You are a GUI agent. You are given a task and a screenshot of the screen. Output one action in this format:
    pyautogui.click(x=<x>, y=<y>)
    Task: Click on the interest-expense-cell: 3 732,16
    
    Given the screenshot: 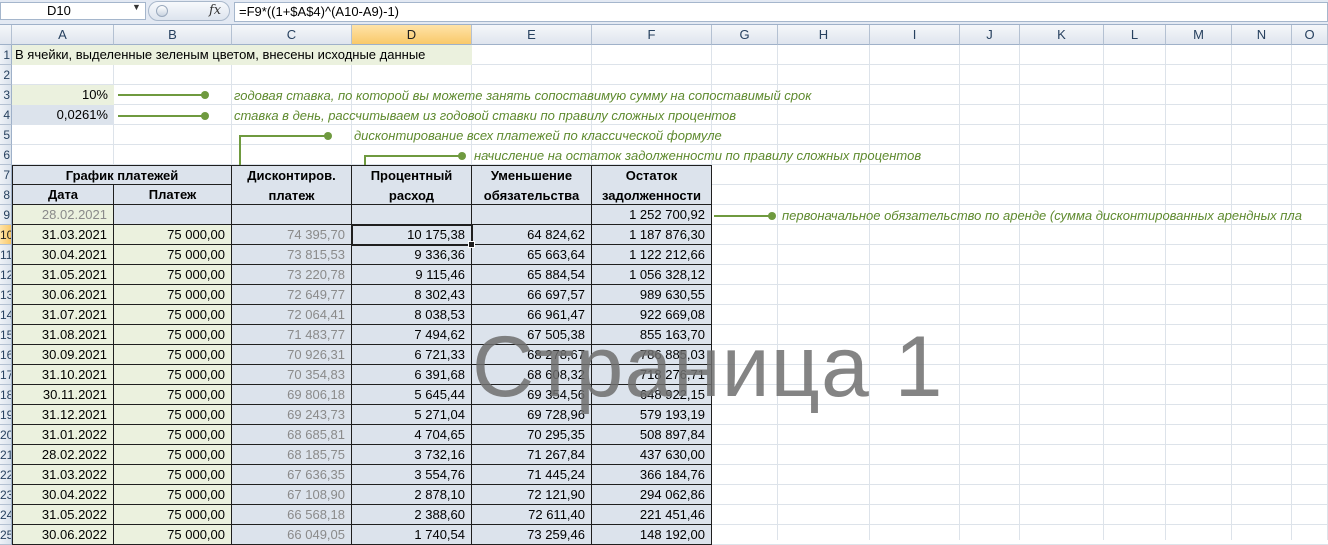 What is the action you would take?
    pyautogui.click(x=412, y=455)
    